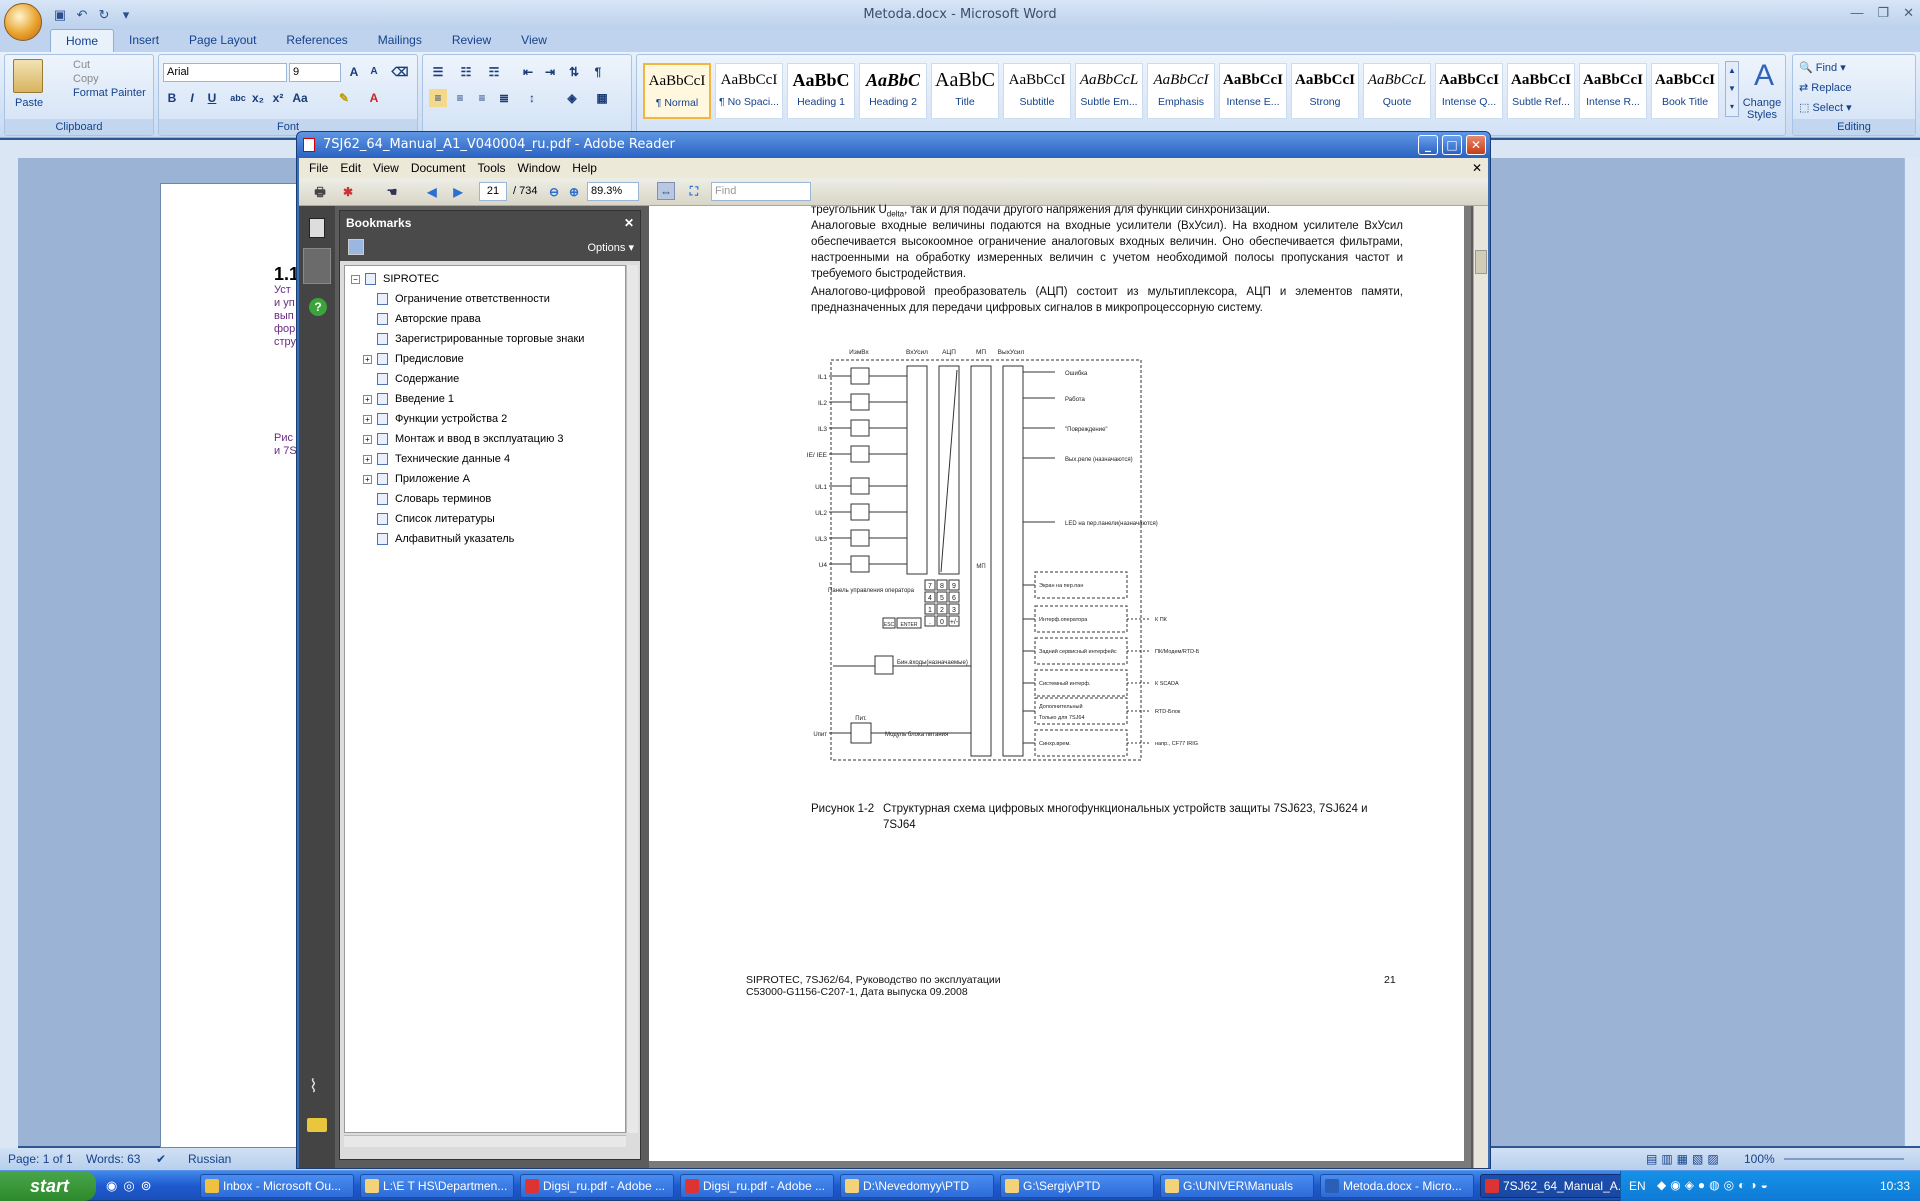  I want to click on strikethrough-icon: abc, so click(238, 98).